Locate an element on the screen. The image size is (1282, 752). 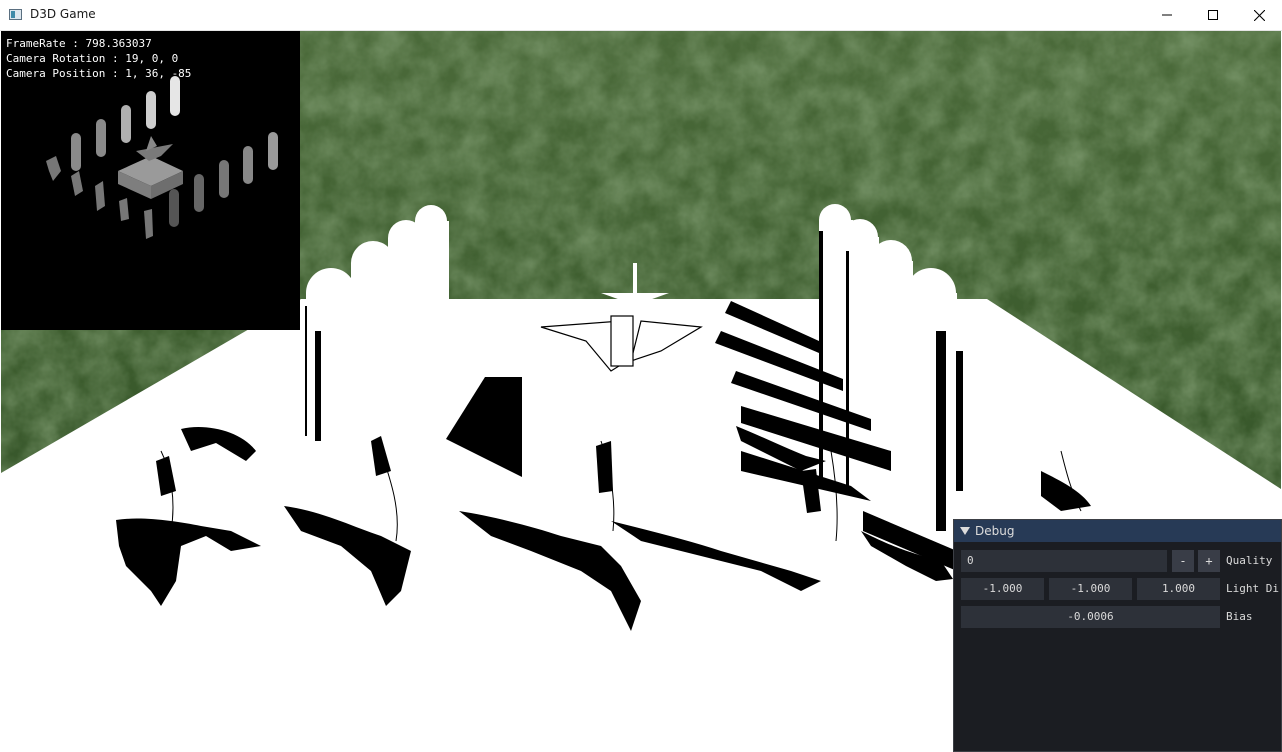
light-dir-y-input: -1.000 is located at coordinates (1090, 589).